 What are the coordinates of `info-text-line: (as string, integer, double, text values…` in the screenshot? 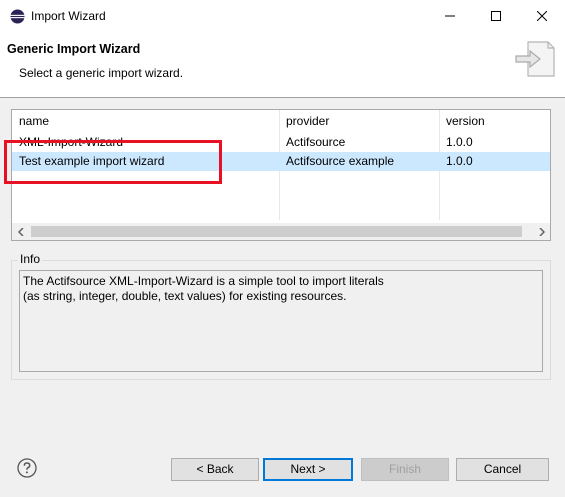 It's located at (185, 296).